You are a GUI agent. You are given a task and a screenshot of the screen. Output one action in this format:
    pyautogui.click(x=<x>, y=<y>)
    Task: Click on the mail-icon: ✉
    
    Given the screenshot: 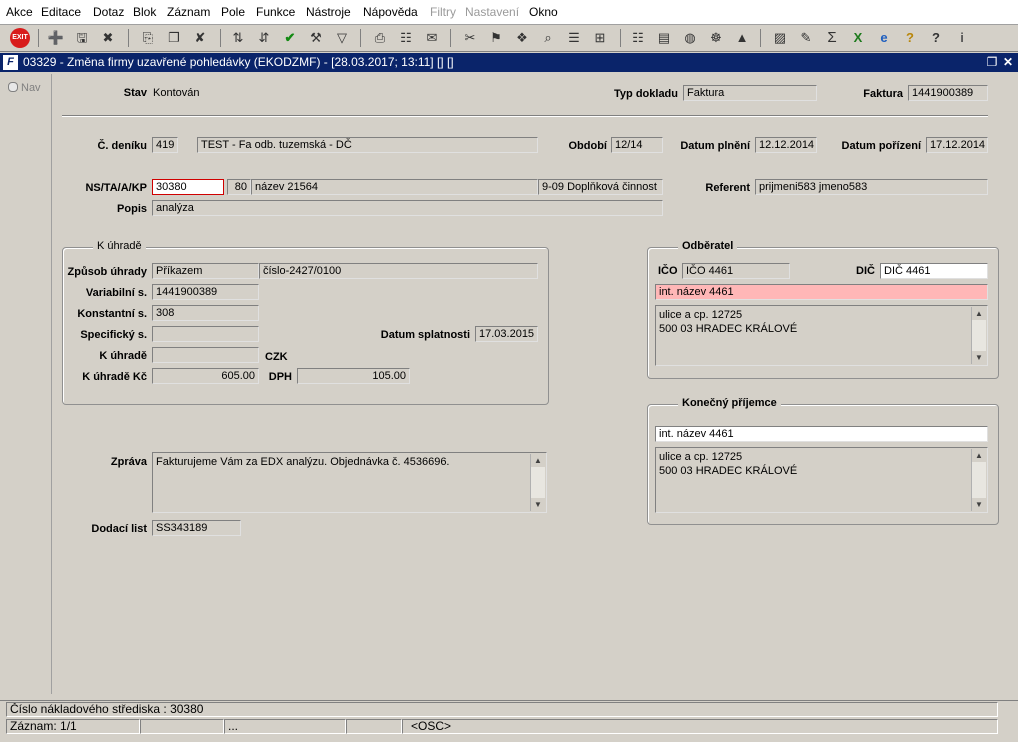 What is the action you would take?
    pyautogui.click(x=432, y=38)
    